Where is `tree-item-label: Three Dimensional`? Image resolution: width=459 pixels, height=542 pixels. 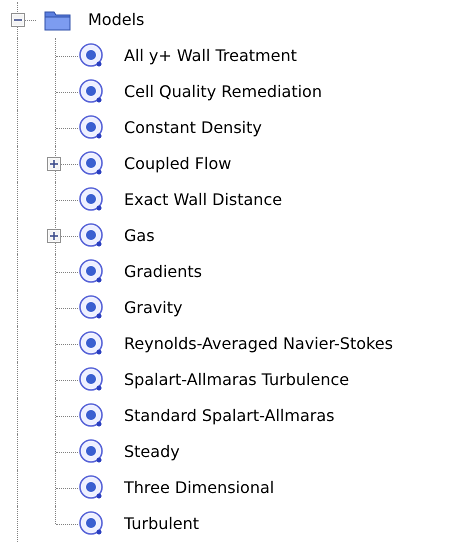
tree-item-label: Three Dimensional is located at coordinates (199, 488).